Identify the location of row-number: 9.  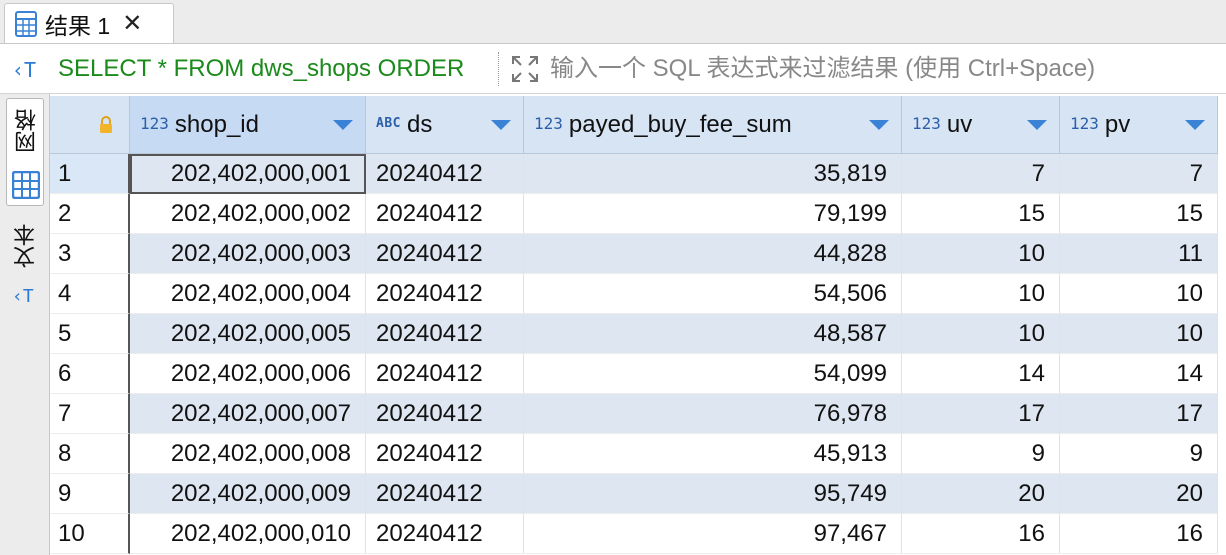
(90, 494).